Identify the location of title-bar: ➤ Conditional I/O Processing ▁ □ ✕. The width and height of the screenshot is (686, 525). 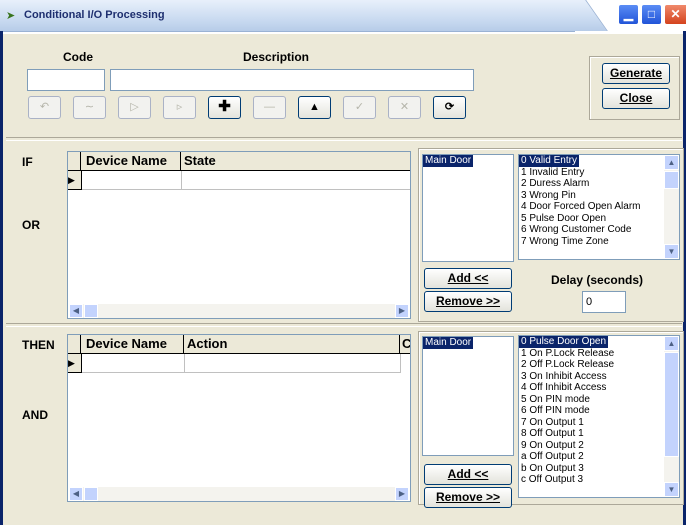
(343, 17).